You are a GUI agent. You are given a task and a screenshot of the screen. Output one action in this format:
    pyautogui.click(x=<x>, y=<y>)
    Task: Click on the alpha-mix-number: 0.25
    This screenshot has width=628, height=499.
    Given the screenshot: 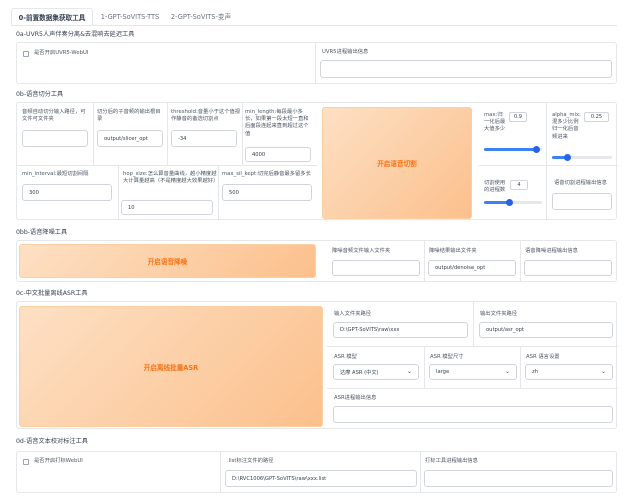 What is the action you would take?
    pyautogui.click(x=596, y=117)
    